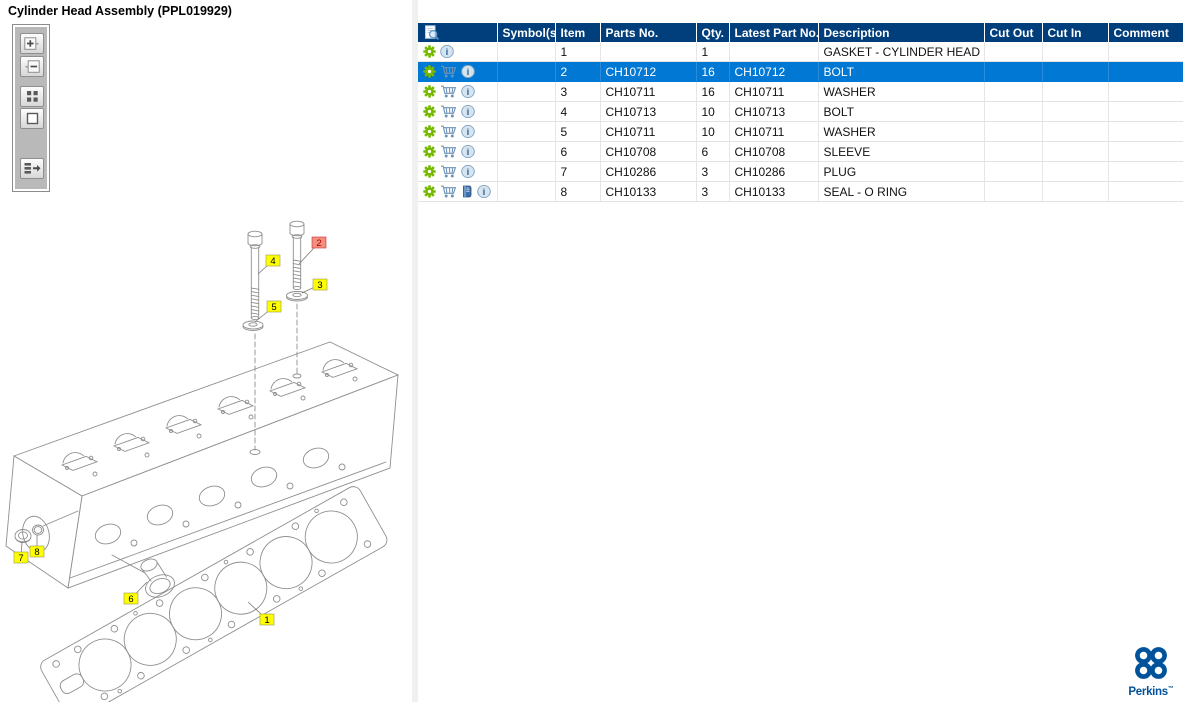 This screenshot has height=702, width=1183. Describe the element at coordinates (526, 32) in the screenshot. I see `col-header-symbols: Symbol(s)` at that location.